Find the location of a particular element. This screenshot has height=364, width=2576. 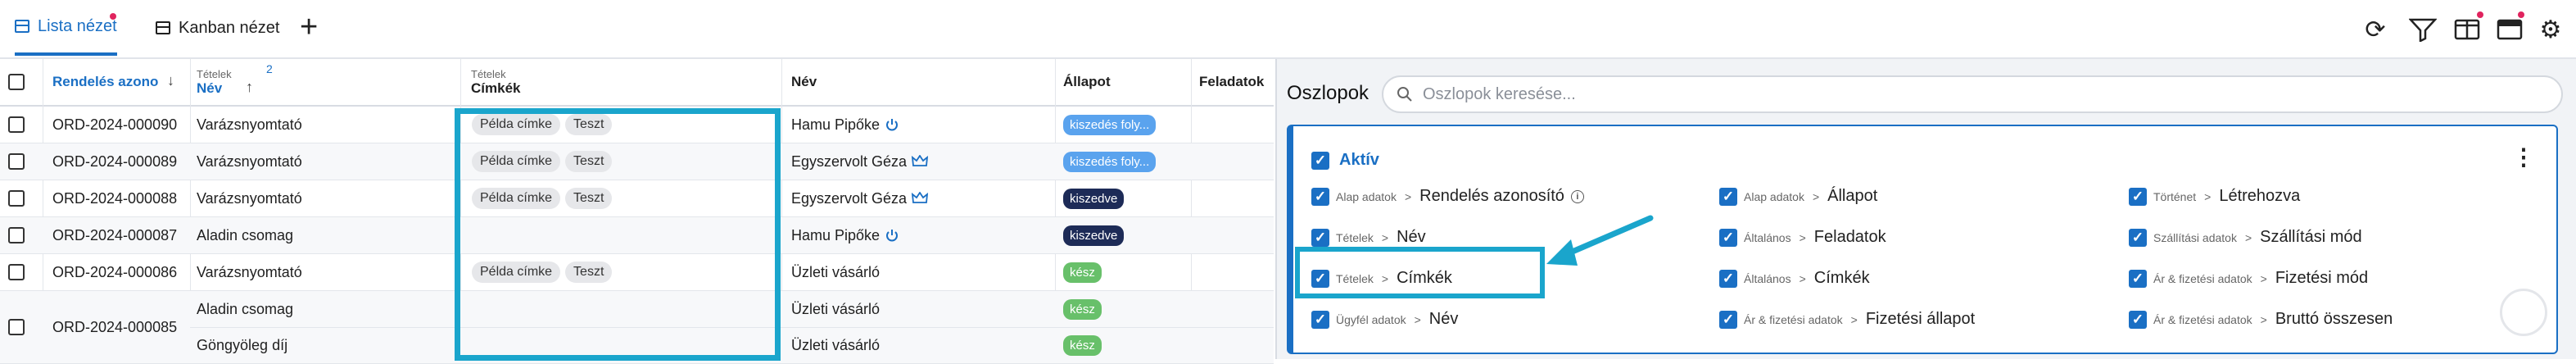

column-option-gross-total: ✓ Ár & fizetési adatok > Bruttó összesen is located at coordinates (2261, 319).